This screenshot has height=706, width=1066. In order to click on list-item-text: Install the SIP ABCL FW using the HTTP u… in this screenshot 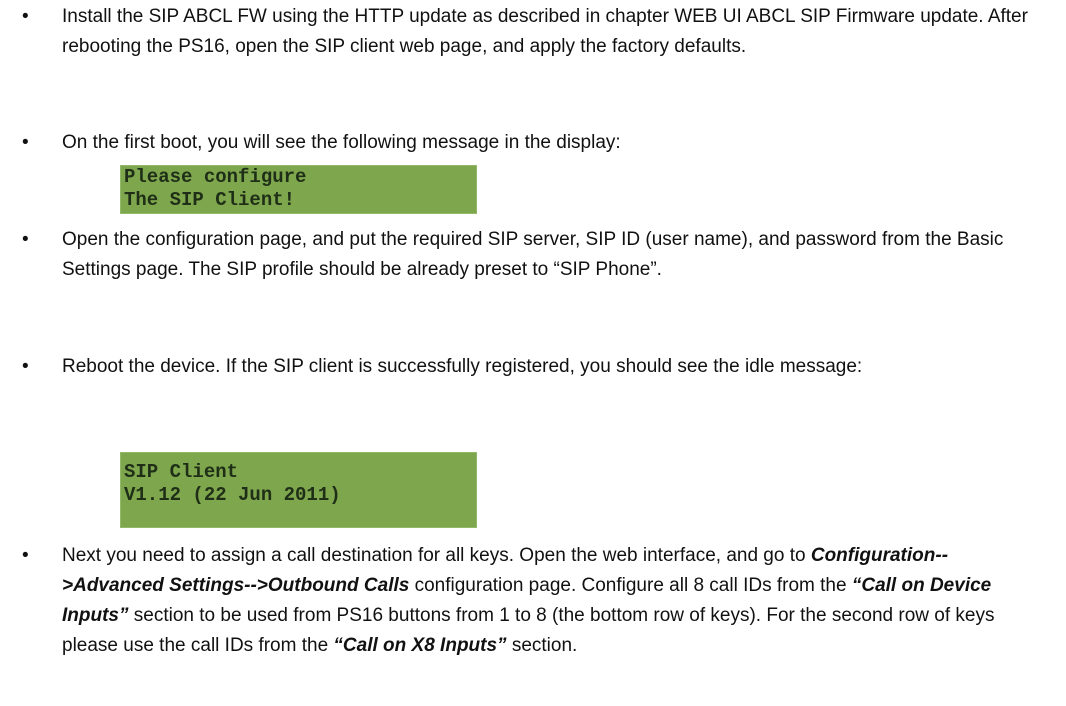, I will do `click(545, 31)`.